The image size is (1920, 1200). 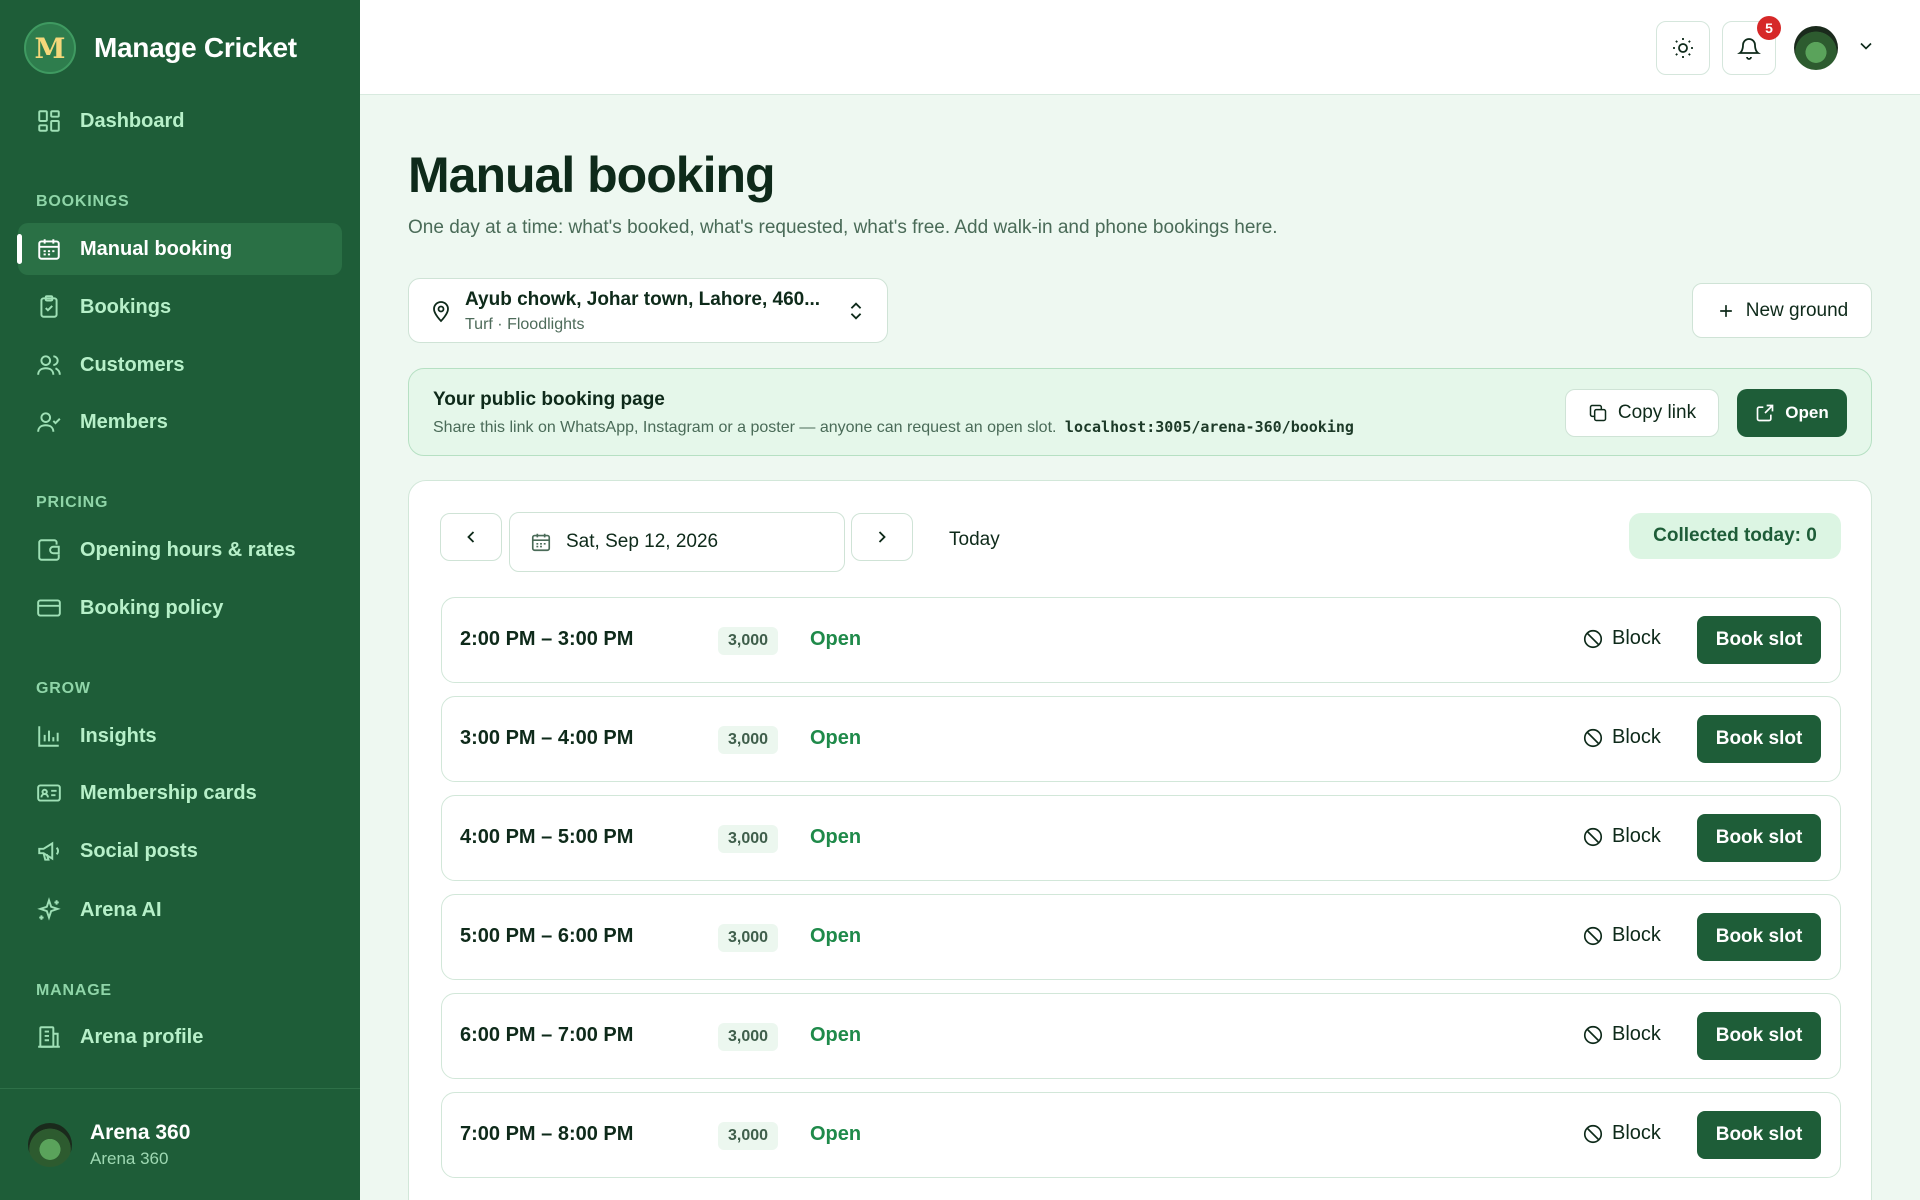 I want to click on notifications-button: 5, so click(x=1751, y=45).